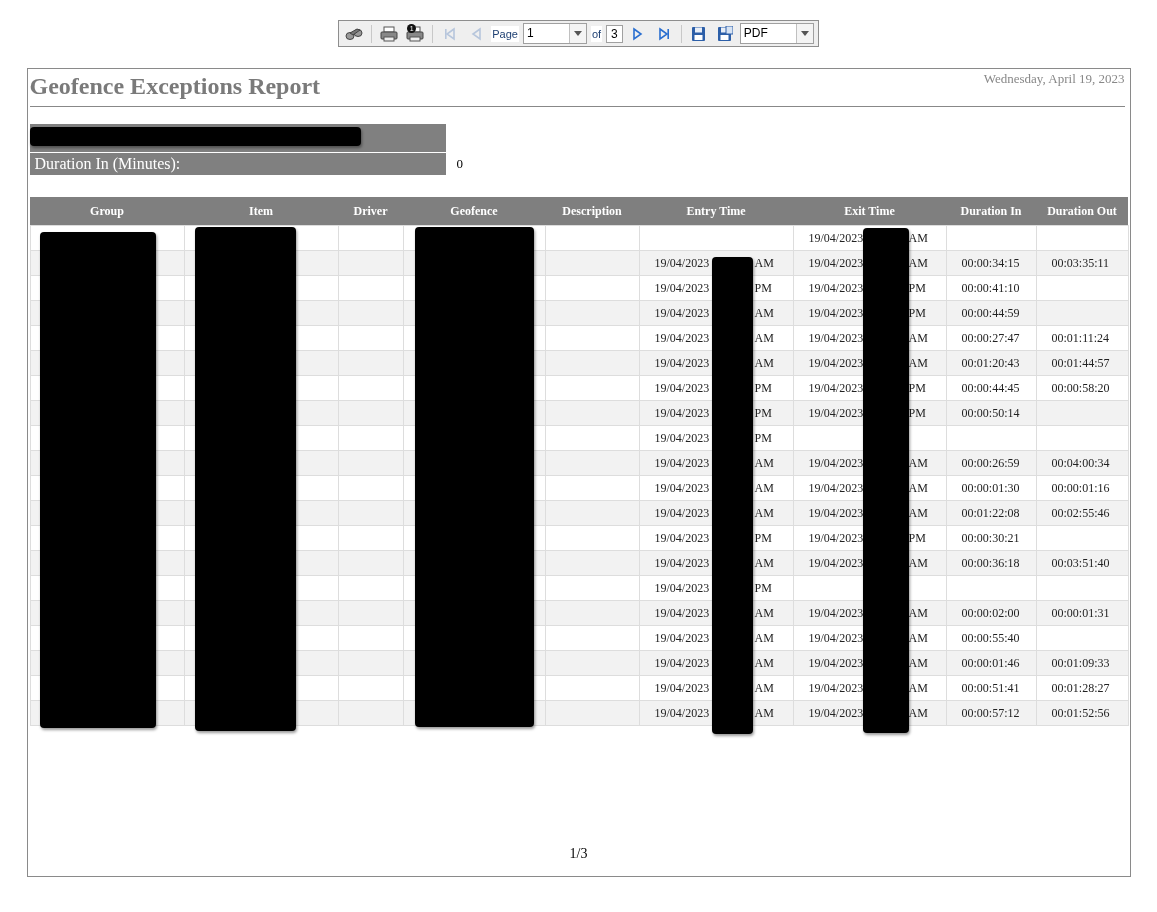  What do you see at coordinates (1082, 211) in the screenshot?
I see `column-header: Duration Out` at bounding box center [1082, 211].